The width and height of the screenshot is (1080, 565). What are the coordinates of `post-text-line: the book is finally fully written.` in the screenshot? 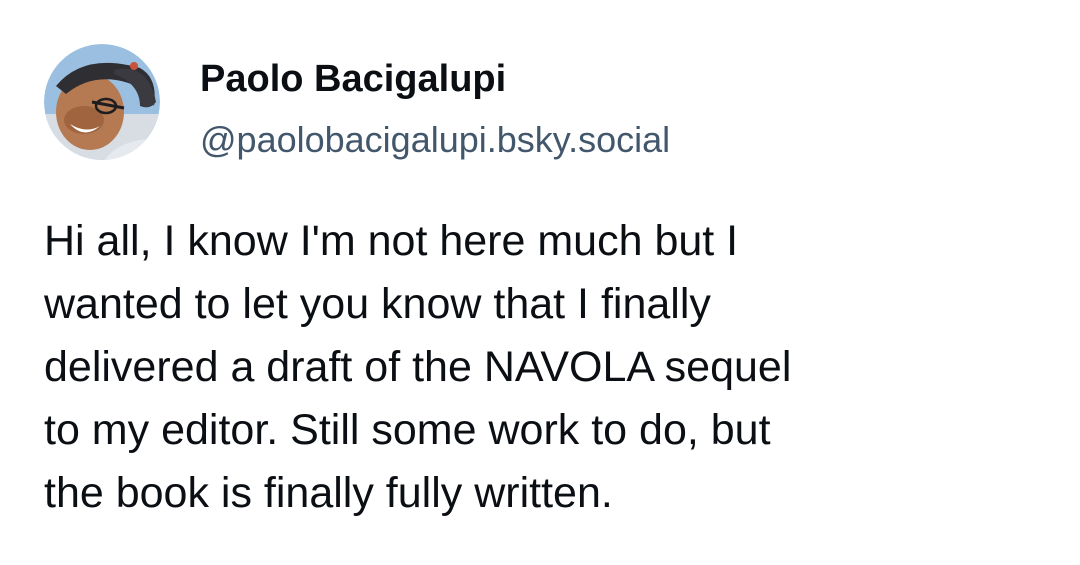 It's located at (328, 493).